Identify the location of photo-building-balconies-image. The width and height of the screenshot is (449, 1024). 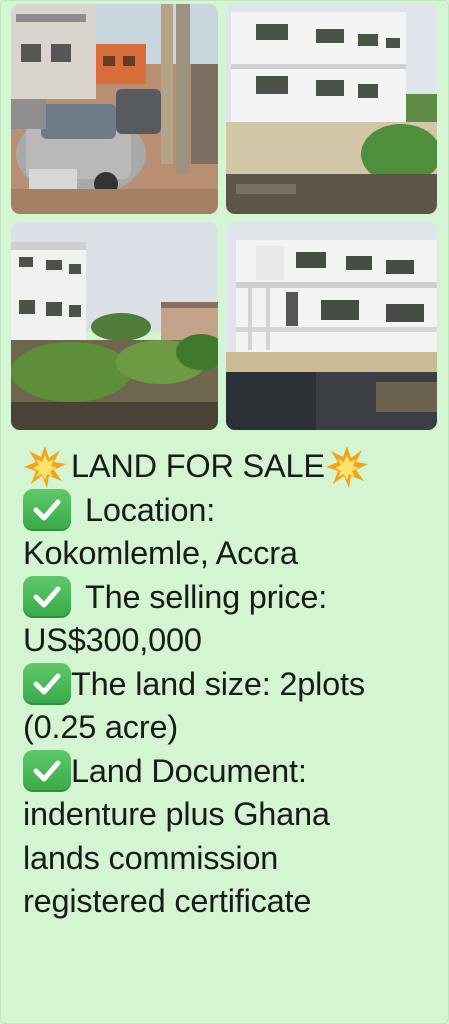
(331, 326).